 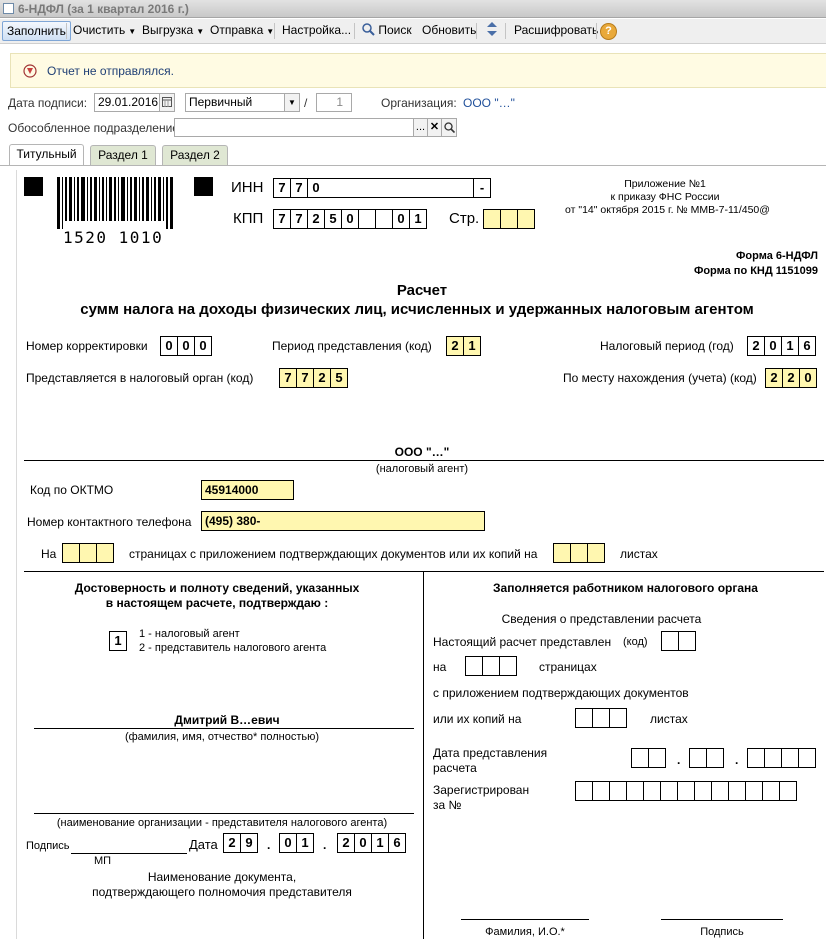 I want to click on correction-digit: 0, so click(x=203, y=346).